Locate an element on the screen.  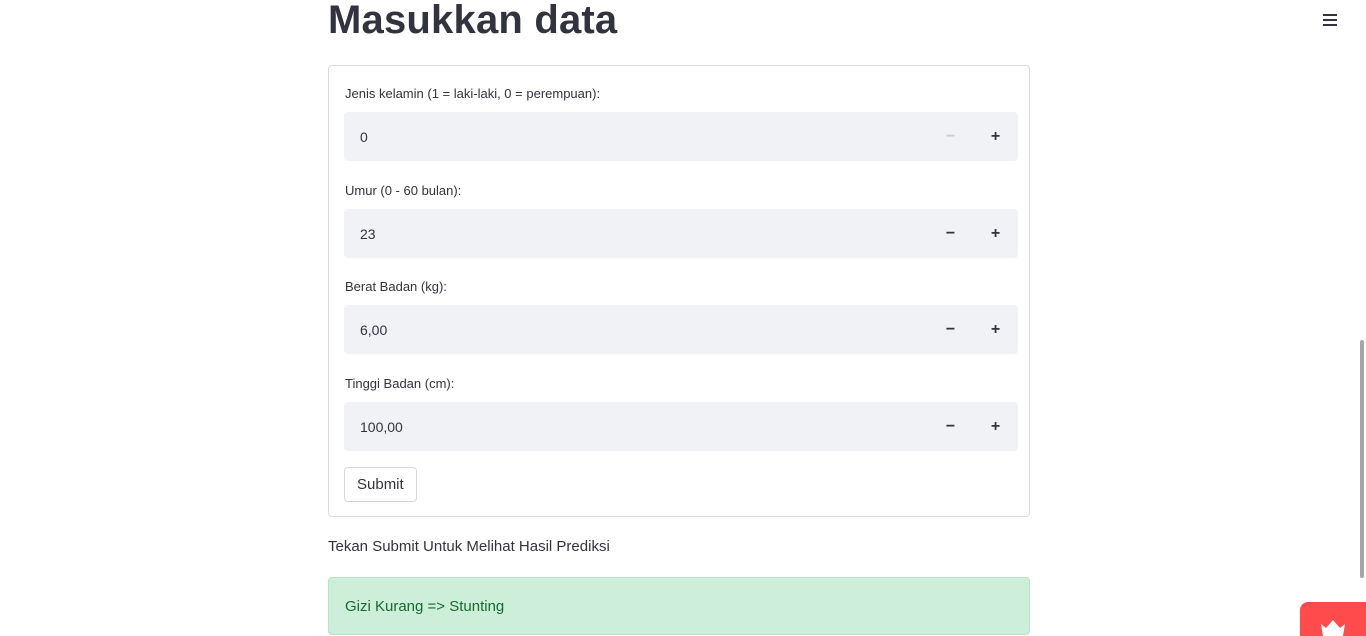
gender-increment-button: + is located at coordinates (995, 136).